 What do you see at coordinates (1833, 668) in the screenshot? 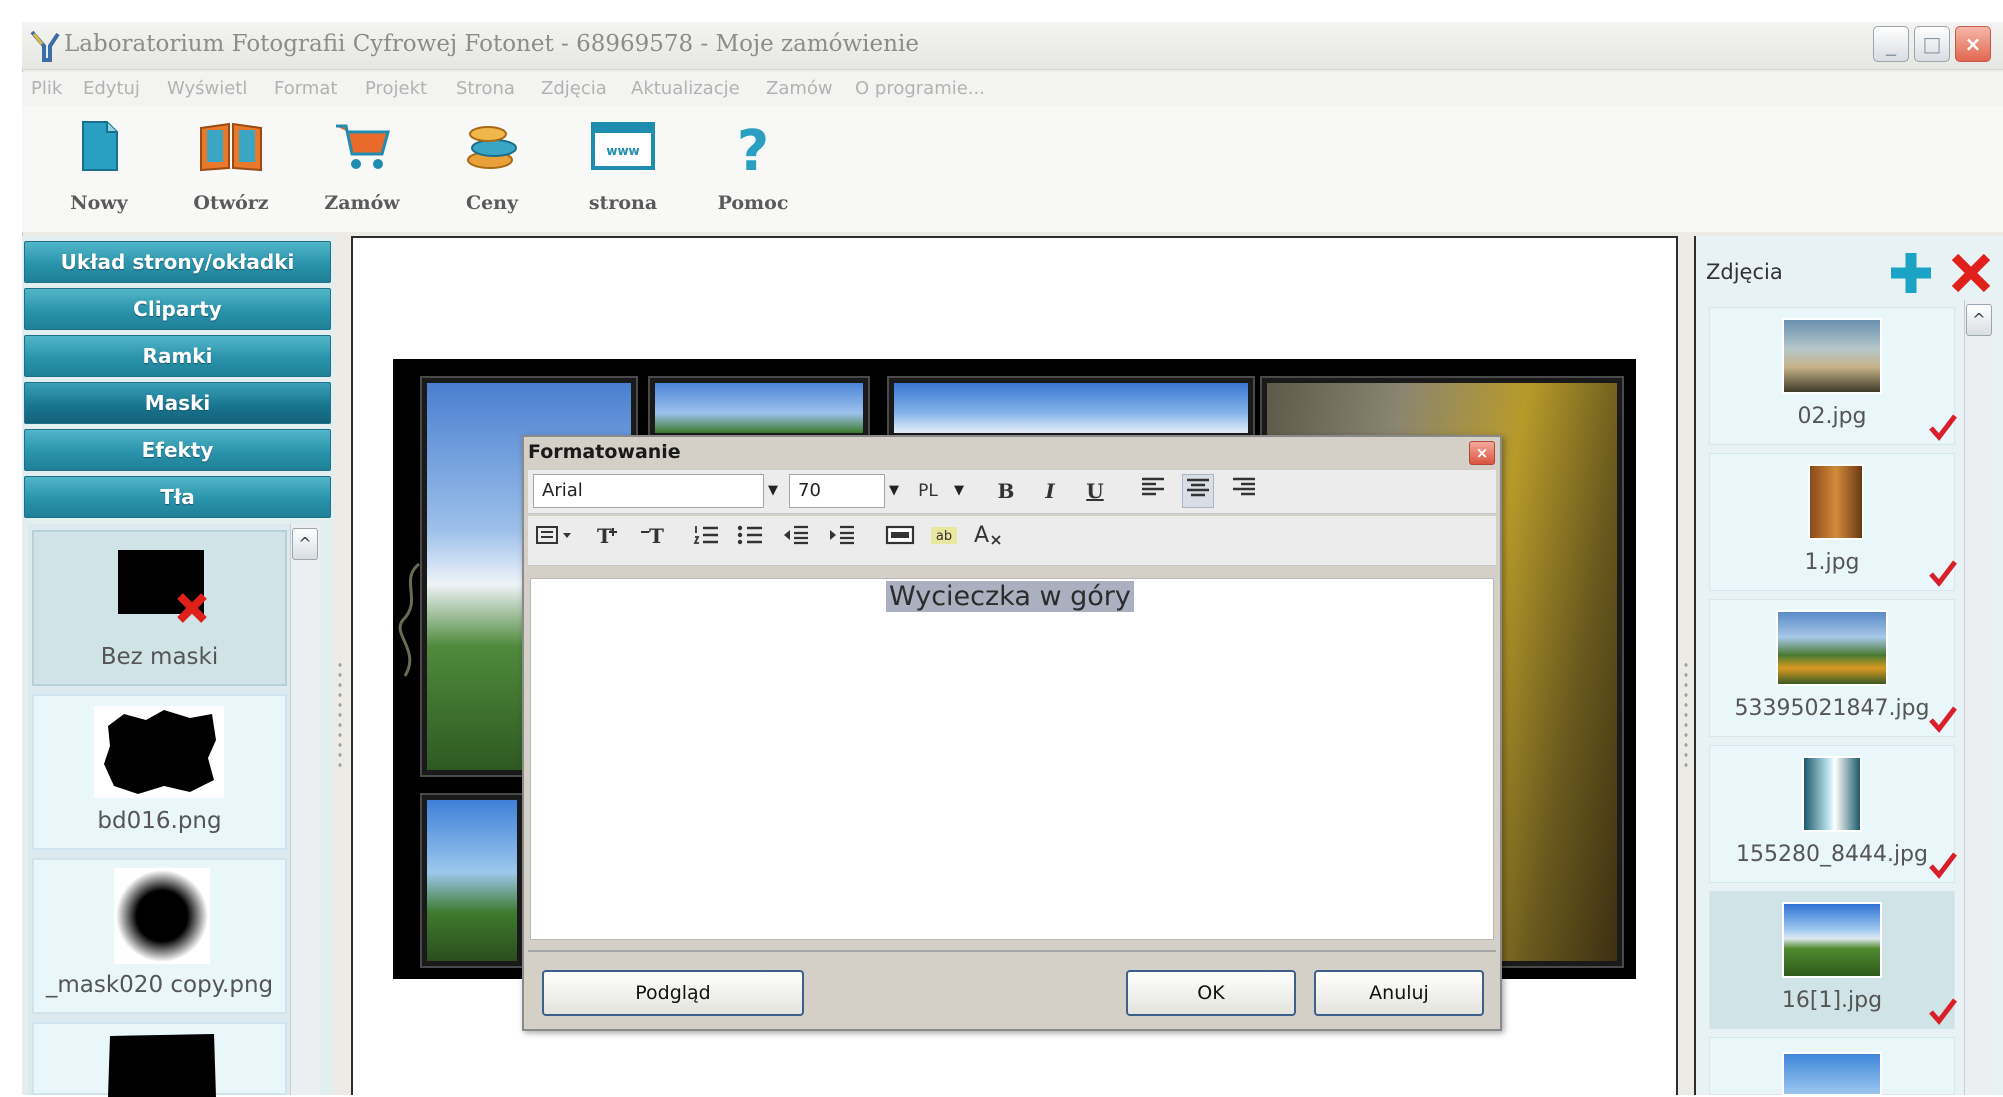
I see `photo-item: 53395021847.jpg` at bounding box center [1833, 668].